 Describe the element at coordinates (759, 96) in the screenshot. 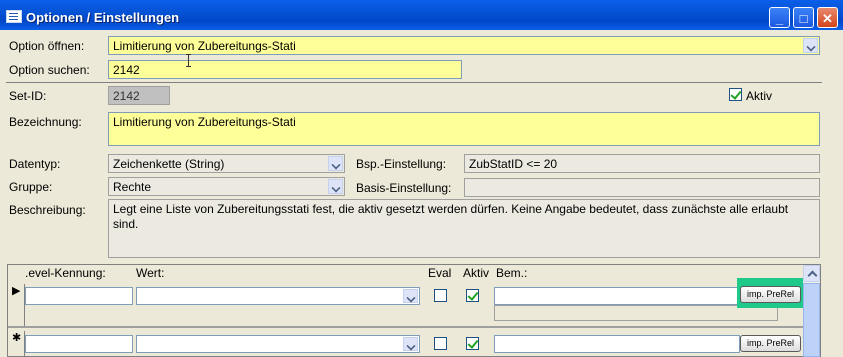

I see `aktiv-label: Aktiv` at that location.